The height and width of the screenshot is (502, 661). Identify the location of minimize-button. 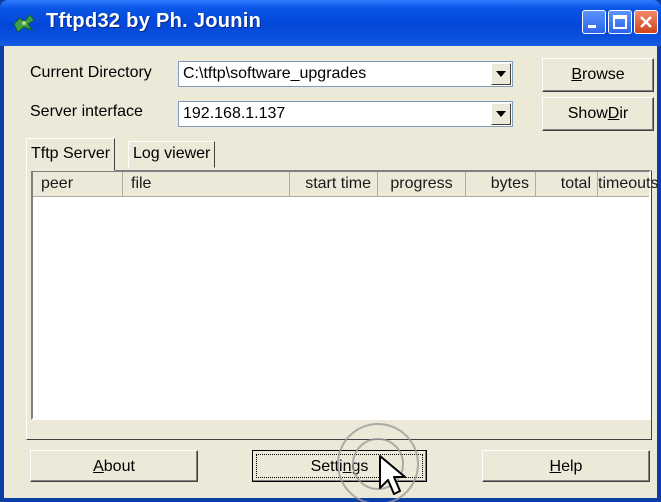
(594, 22).